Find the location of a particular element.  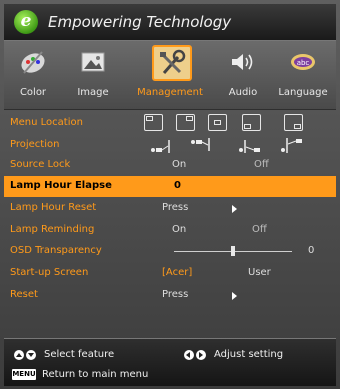

menu-bottom-right-icon is located at coordinates (293, 122).